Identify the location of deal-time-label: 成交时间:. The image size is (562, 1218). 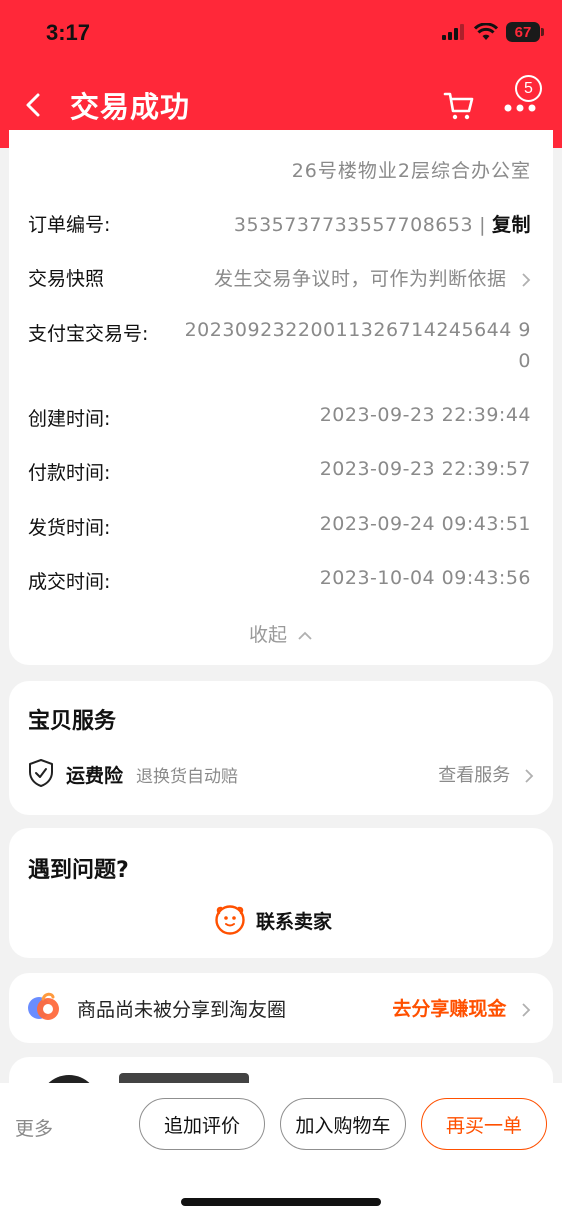
(69, 582).